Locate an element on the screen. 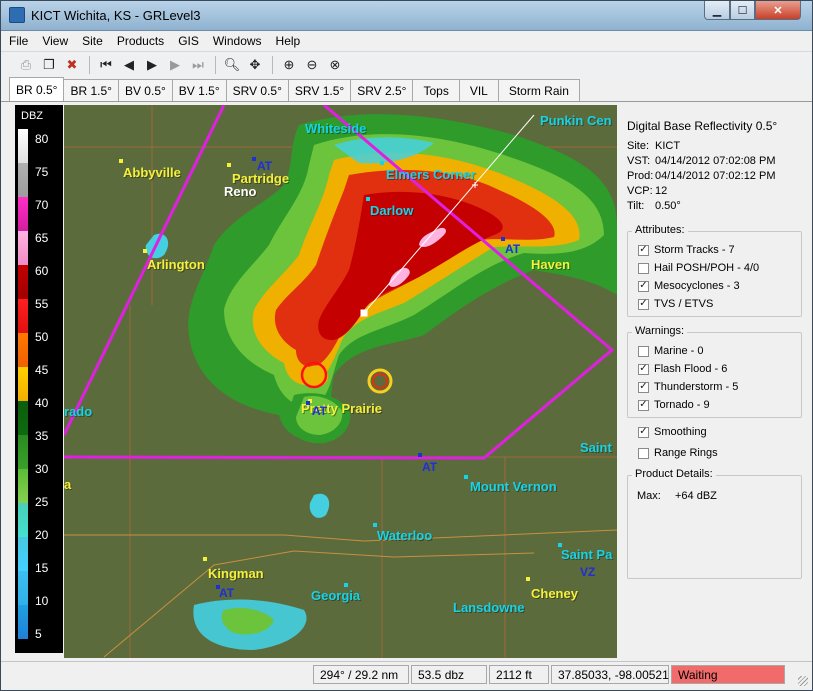  city-label: Elmers Corner is located at coordinates (431, 174).